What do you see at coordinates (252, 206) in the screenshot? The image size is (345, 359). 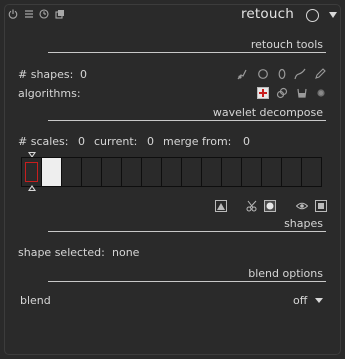 I see `cut-paste-icon` at bounding box center [252, 206].